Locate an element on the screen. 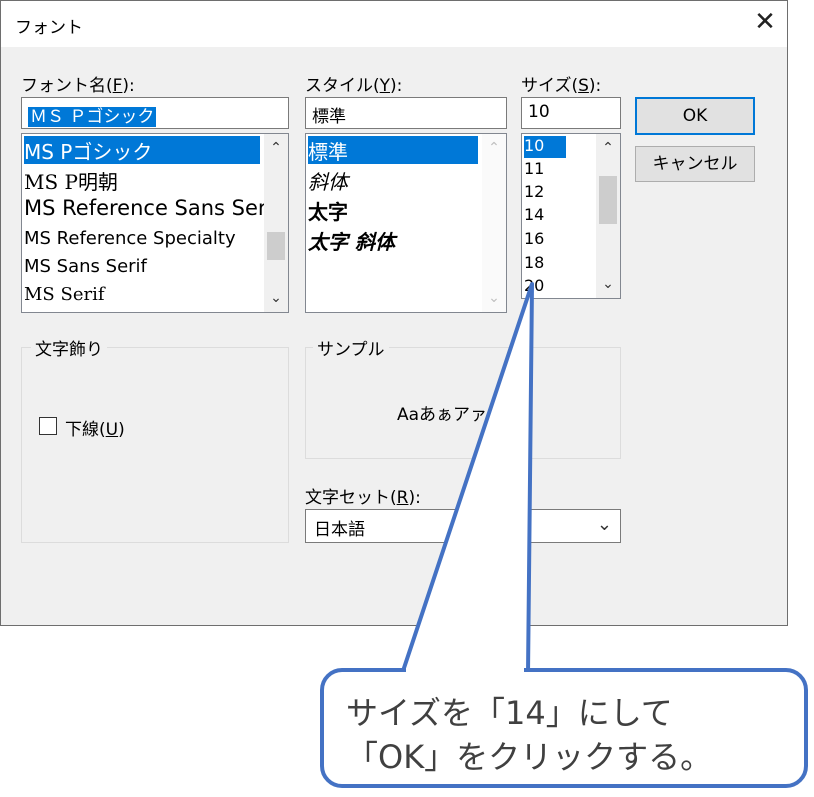 The height and width of the screenshot is (797, 814). callout-line-1: サイズを「14」にして is located at coordinates (509, 713).